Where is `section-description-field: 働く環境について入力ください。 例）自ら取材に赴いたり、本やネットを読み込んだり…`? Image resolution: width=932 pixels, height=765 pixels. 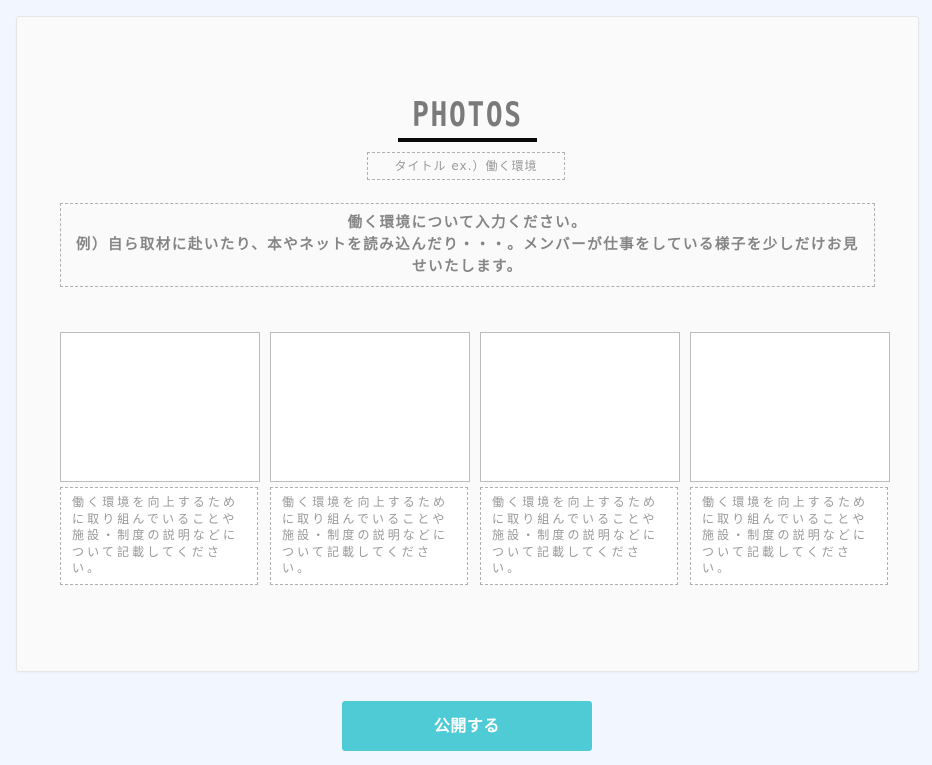 section-description-field: 働く環境について入力ください。 例）自ら取材に赴いたり、本やネットを読み込んだり… is located at coordinates (467, 245).